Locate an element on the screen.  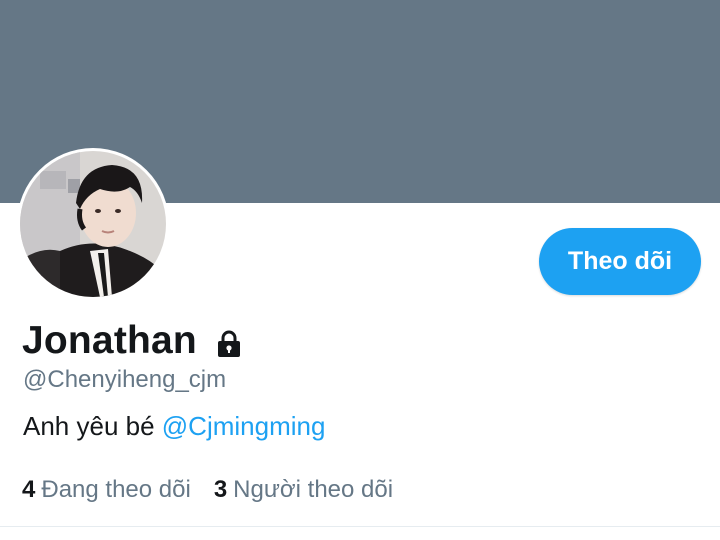
user-handle: @Chenyiheng_cjm is located at coordinates (125, 379).